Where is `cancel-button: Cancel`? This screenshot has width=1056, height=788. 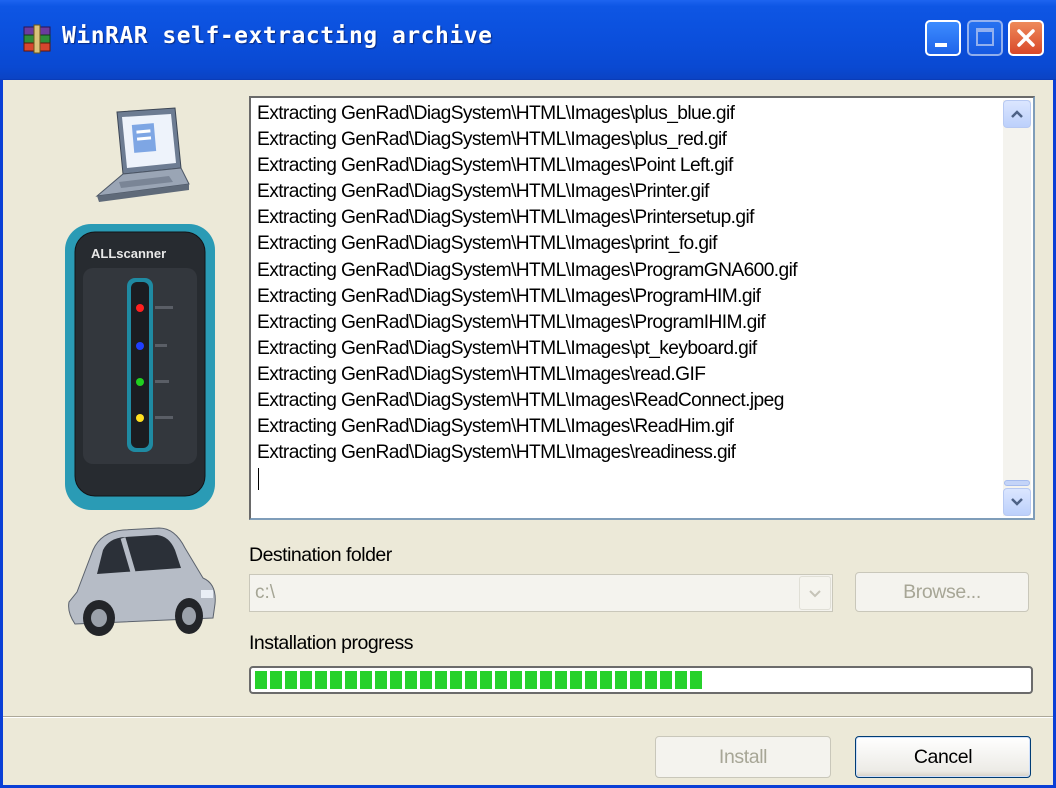 cancel-button: Cancel is located at coordinates (943, 757).